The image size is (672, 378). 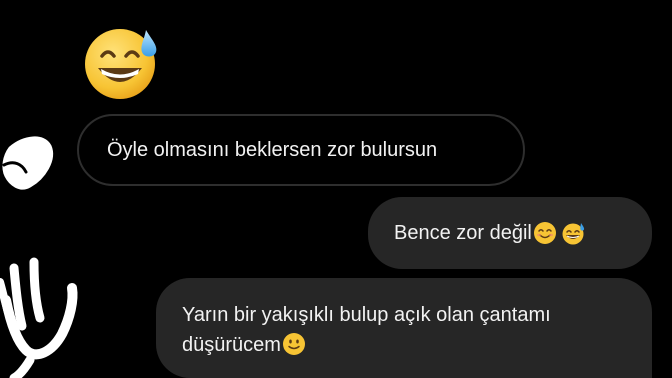 I want to click on sent-message-2-line-2-wrap: düşürücem, so click(x=404, y=345).